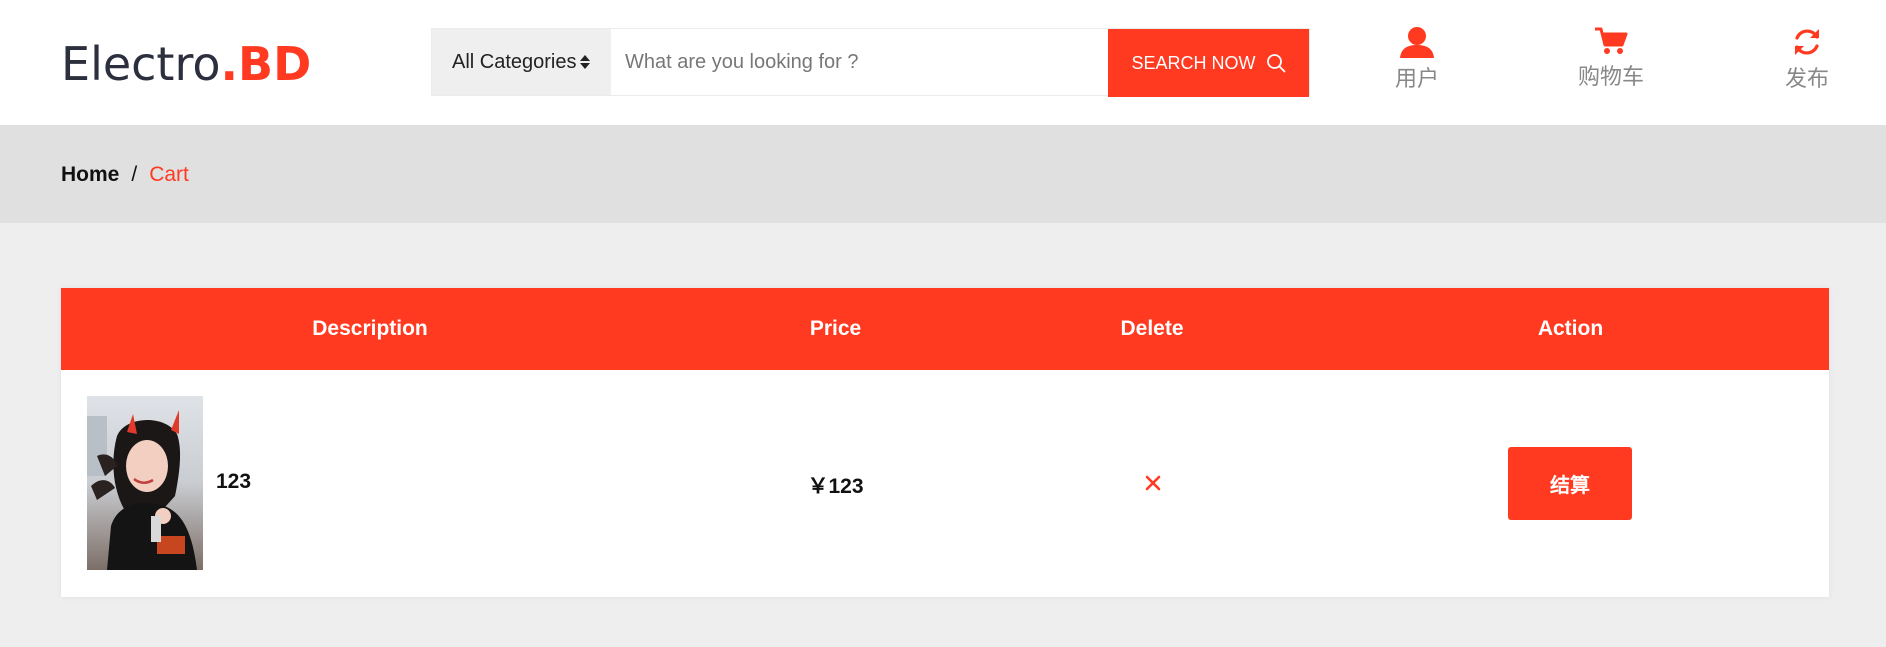  I want to click on nav-cart: 购物车, so click(1611, 58).